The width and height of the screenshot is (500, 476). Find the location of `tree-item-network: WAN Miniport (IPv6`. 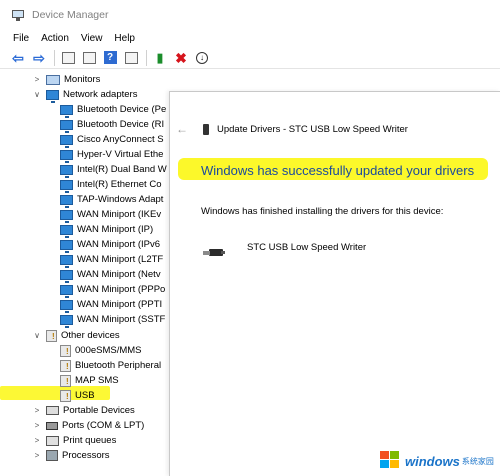

tree-item-network: WAN Miniport (IPv6 is located at coordinates (110, 245).